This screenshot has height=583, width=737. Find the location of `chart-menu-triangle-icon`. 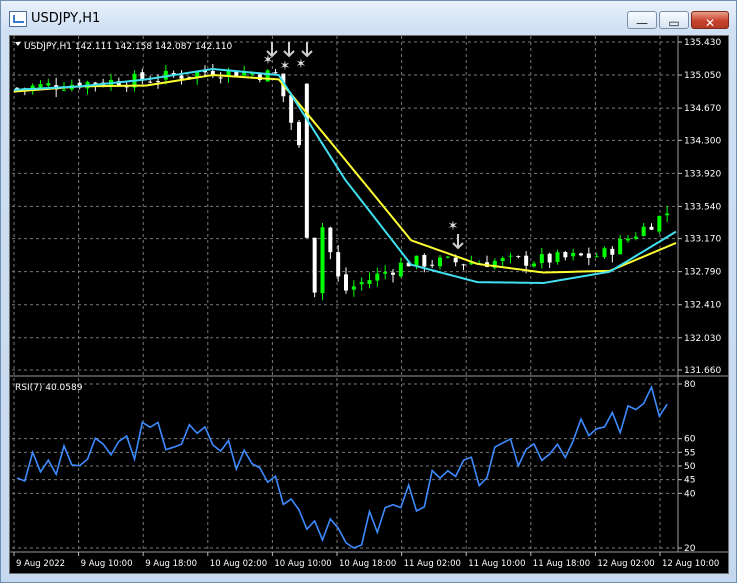

chart-menu-triangle-icon is located at coordinates (18, 44).